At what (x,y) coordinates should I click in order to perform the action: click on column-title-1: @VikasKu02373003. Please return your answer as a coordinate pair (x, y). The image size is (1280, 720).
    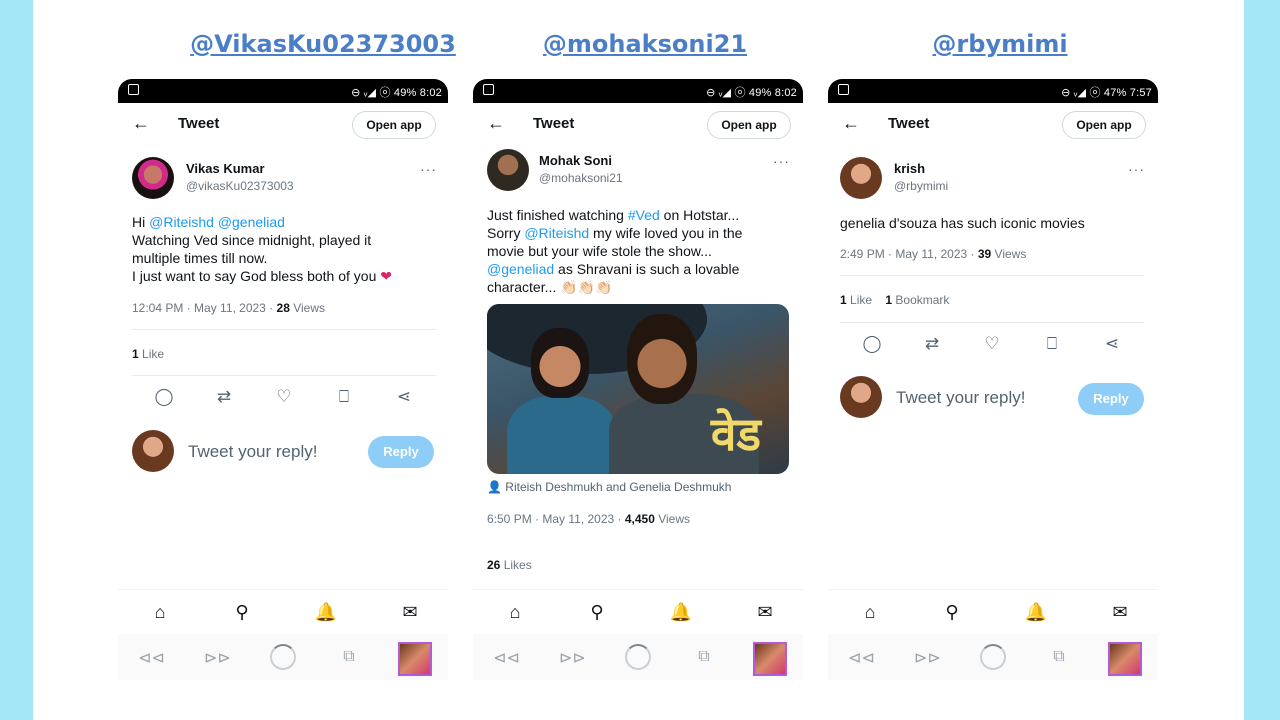
    Looking at the image, I should click on (323, 44).